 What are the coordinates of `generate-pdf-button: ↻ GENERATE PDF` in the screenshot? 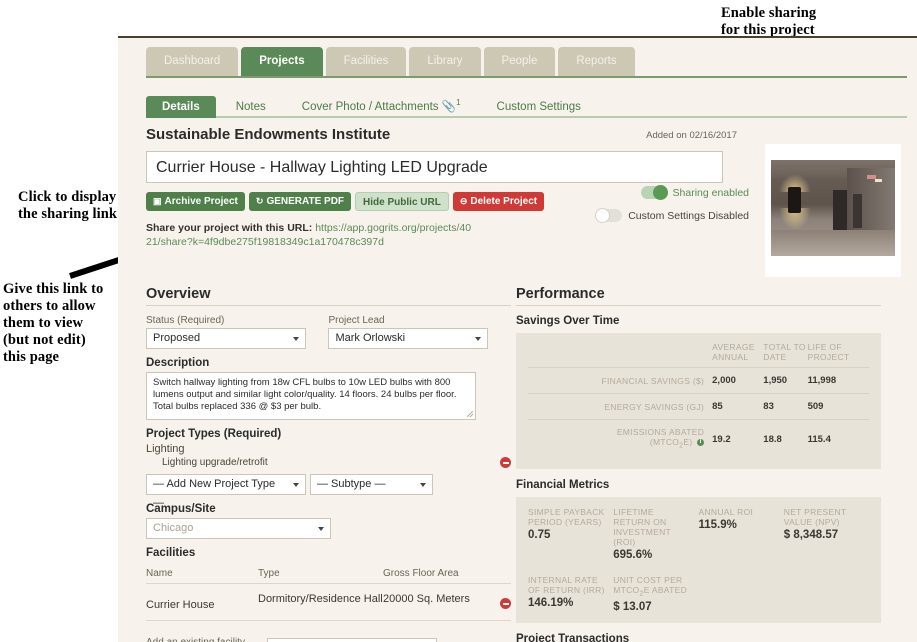 It's located at (300, 201).